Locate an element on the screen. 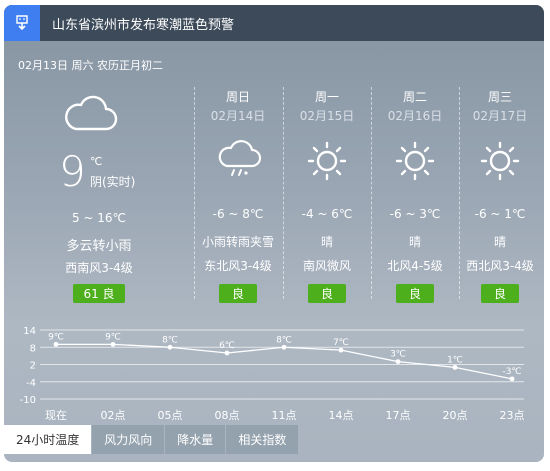  forecast-day: 周日 02月14日 -6 ~ 8℃ 小雨转雨夹雪 东北风3-4级 良 is located at coordinates (238, 195).